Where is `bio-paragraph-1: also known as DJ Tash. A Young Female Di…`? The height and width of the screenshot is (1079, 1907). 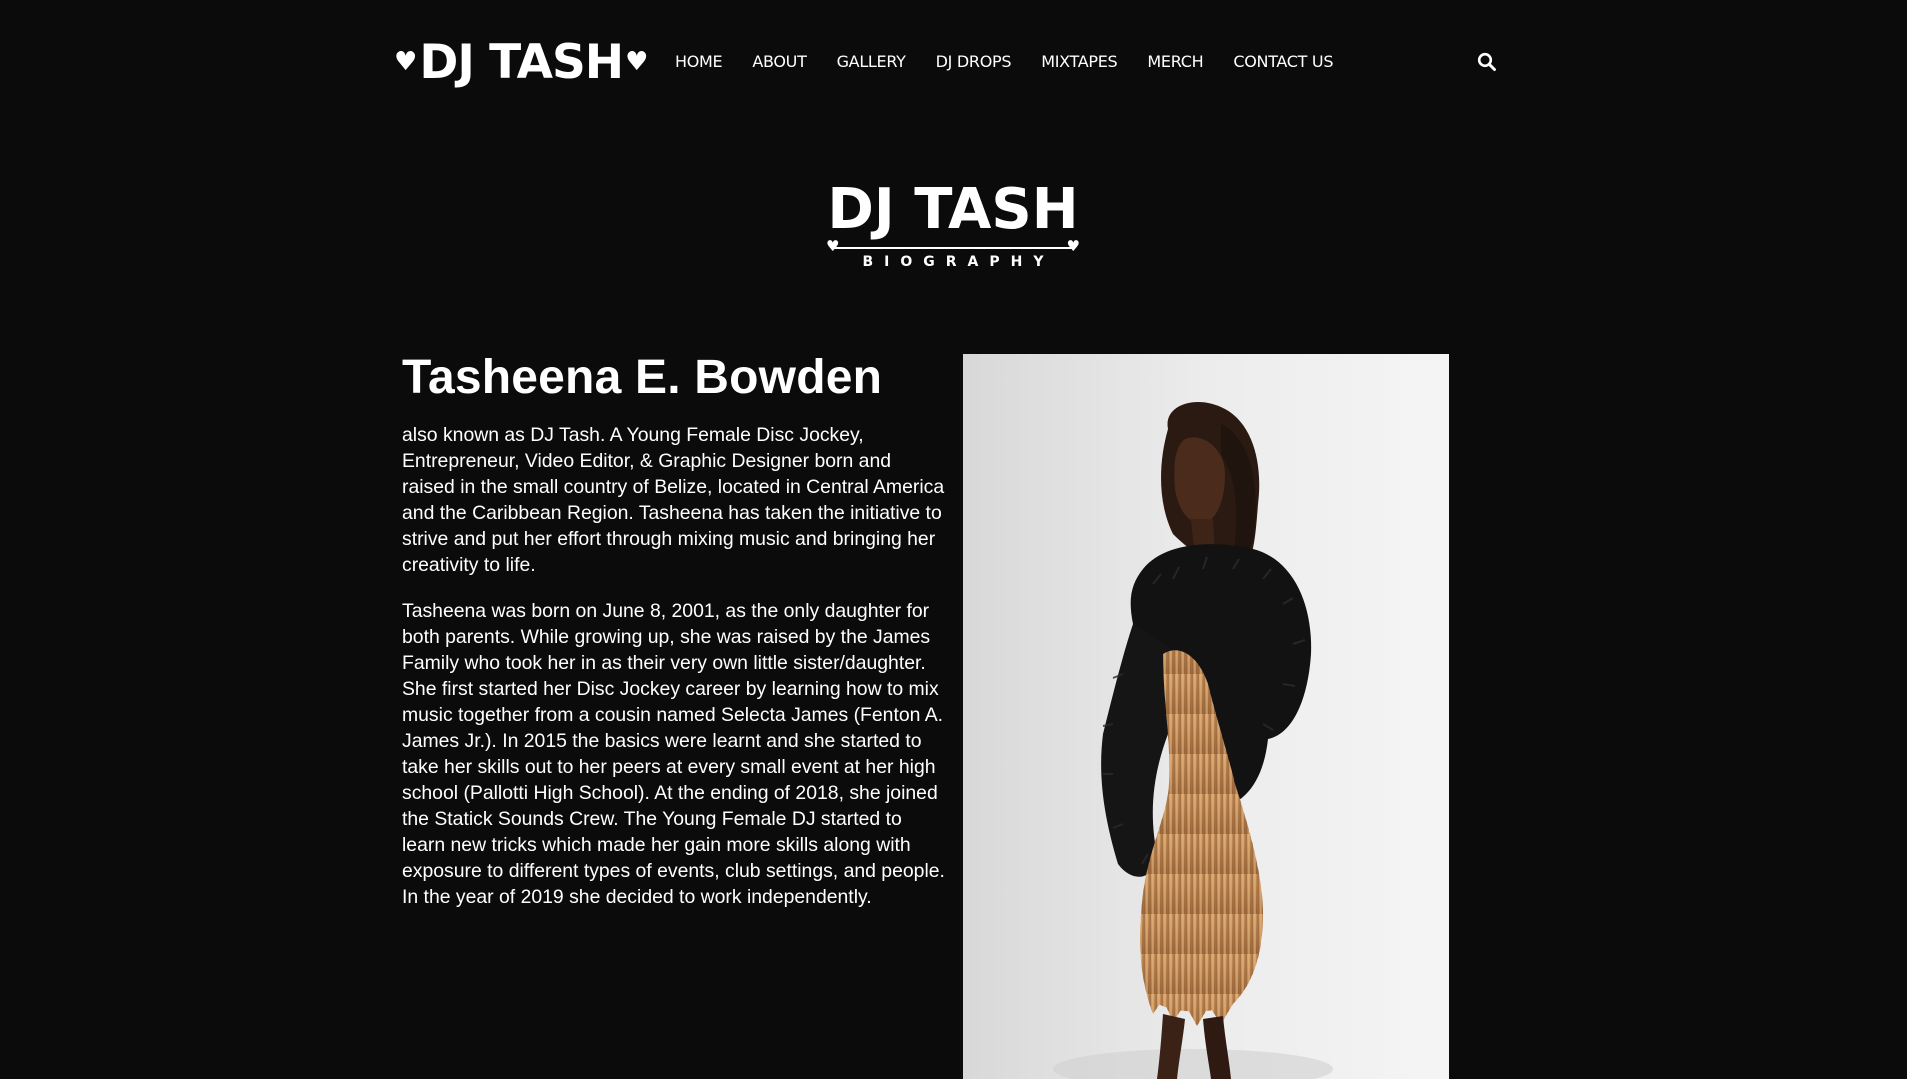 bio-paragraph-1: also known as DJ Tash. A Young Female Di… is located at coordinates (673, 500).